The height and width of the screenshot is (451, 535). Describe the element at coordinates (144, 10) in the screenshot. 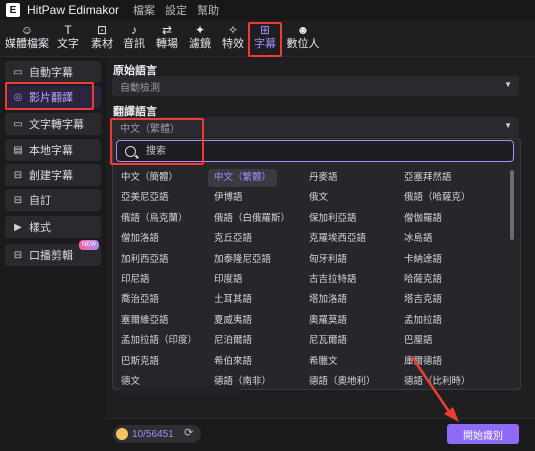

I see `menu-file: 檔案` at that location.